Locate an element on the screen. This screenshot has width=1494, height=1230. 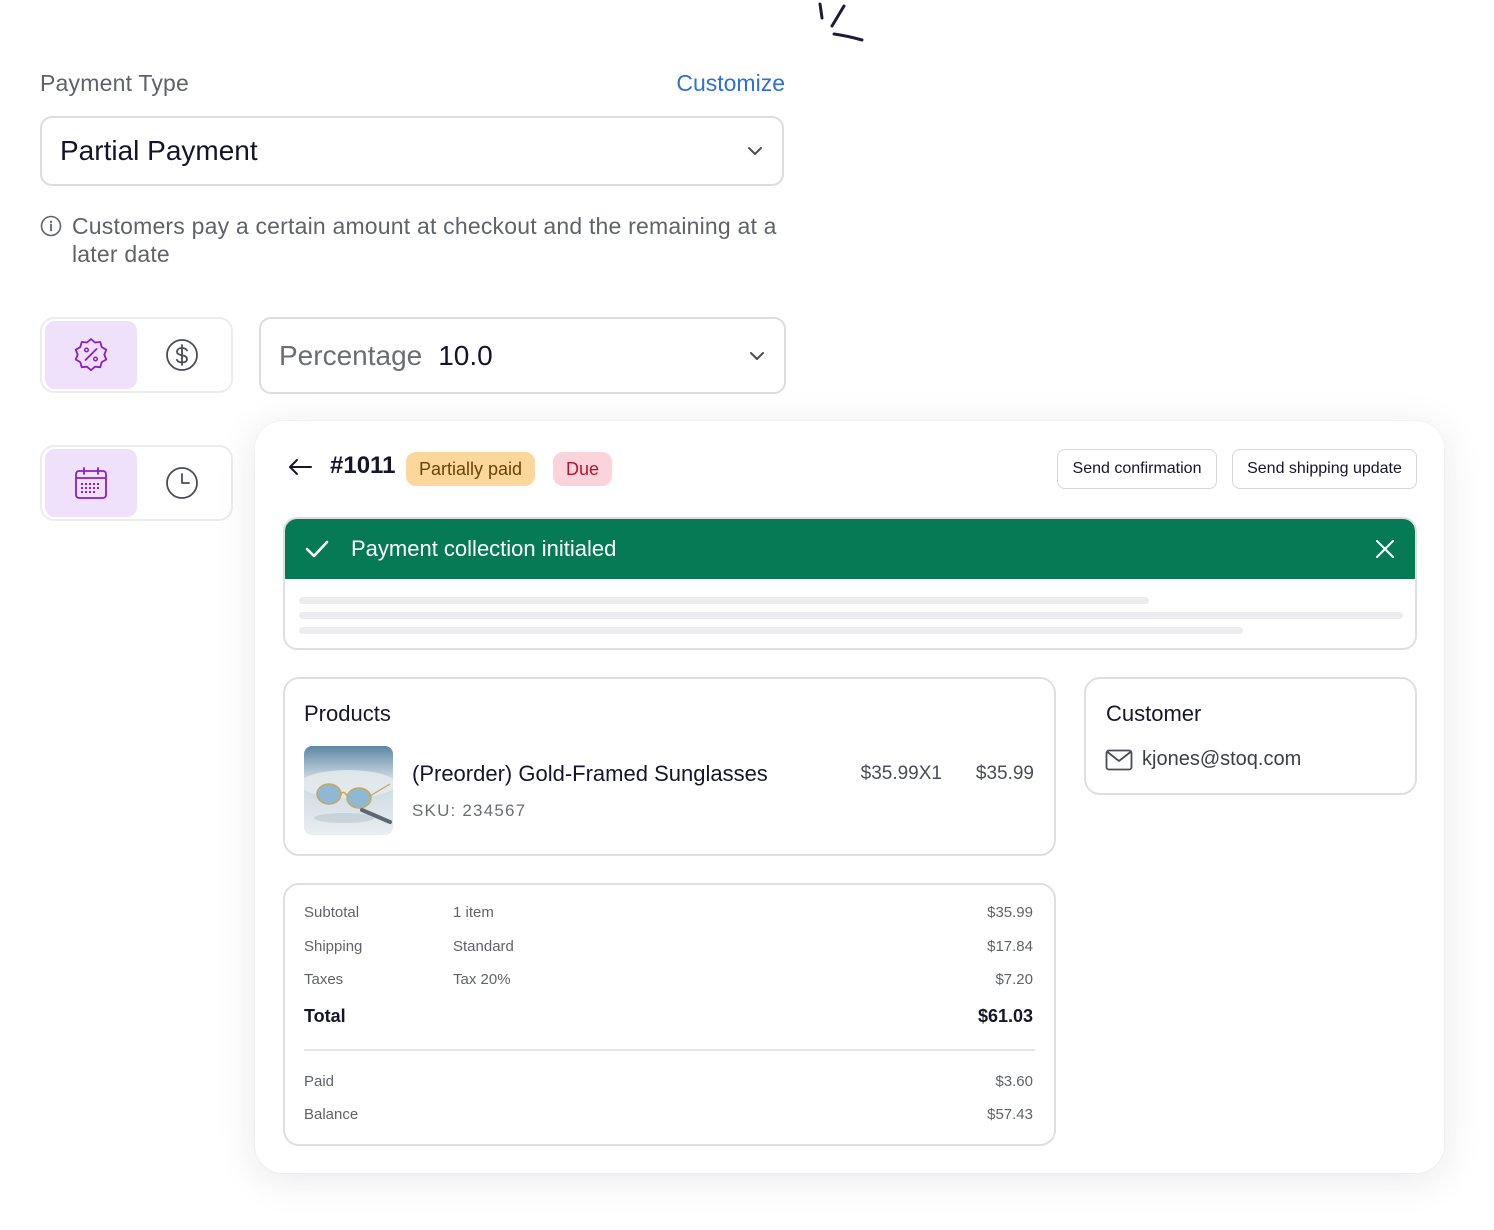
customize-link: Customize is located at coordinates (692, 83).